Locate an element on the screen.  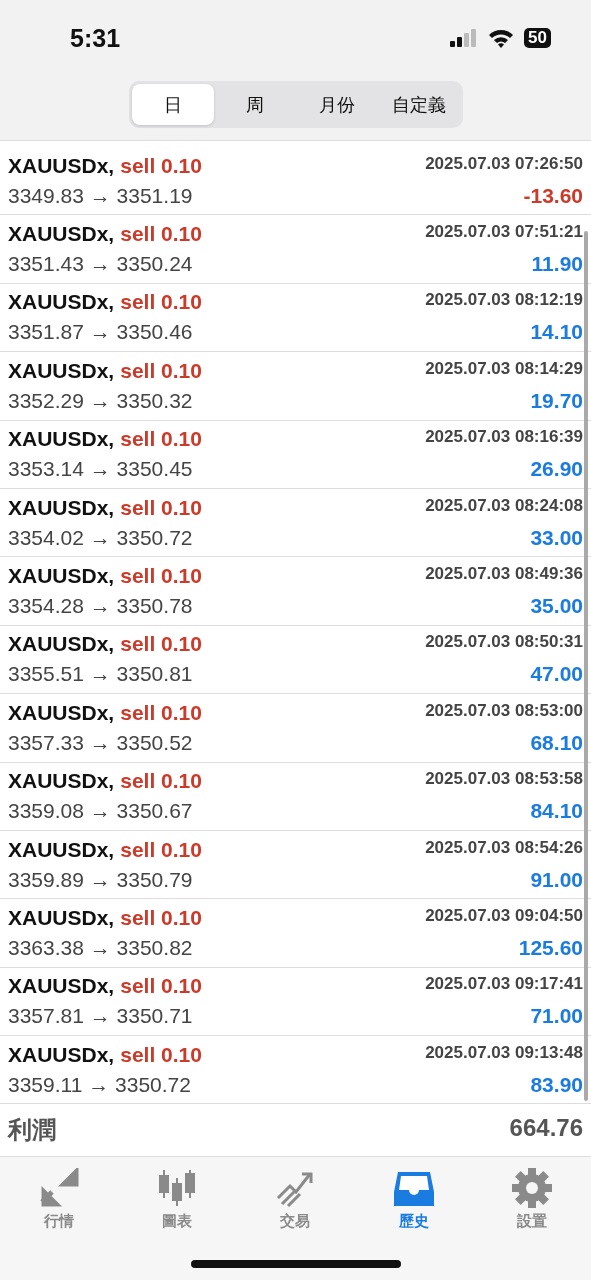
profit-value: 125.60 is located at coordinates (550, 948).